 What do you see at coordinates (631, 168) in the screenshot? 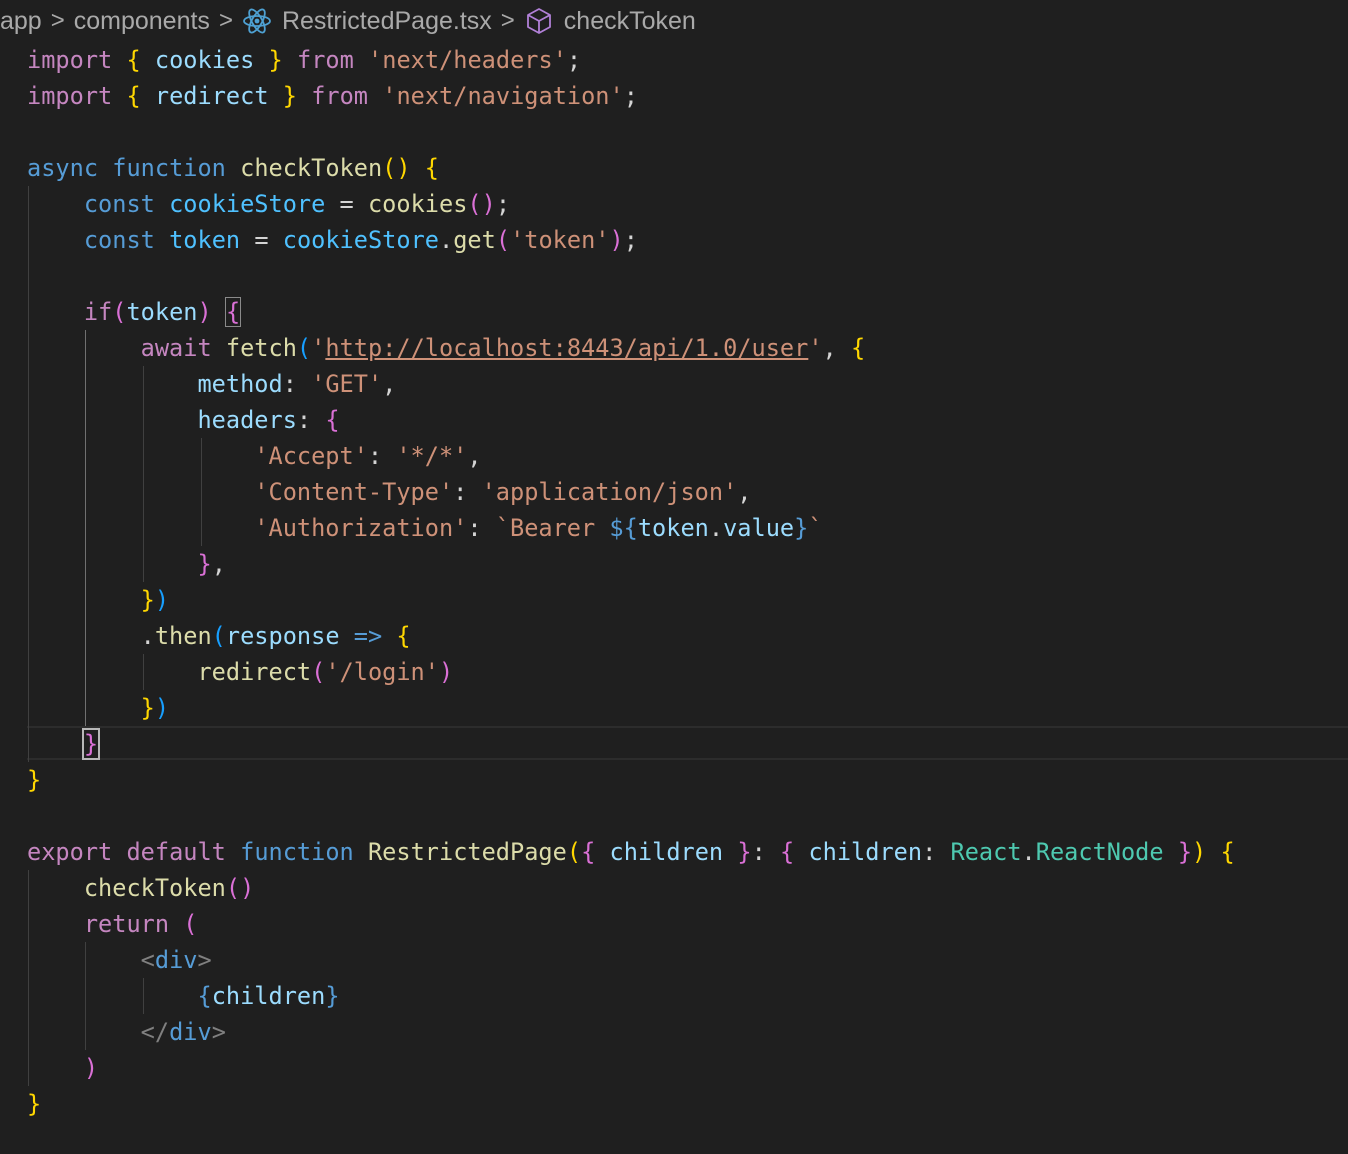
I see `code-line: async function checkToken() {` at bounding box center [631, 168].